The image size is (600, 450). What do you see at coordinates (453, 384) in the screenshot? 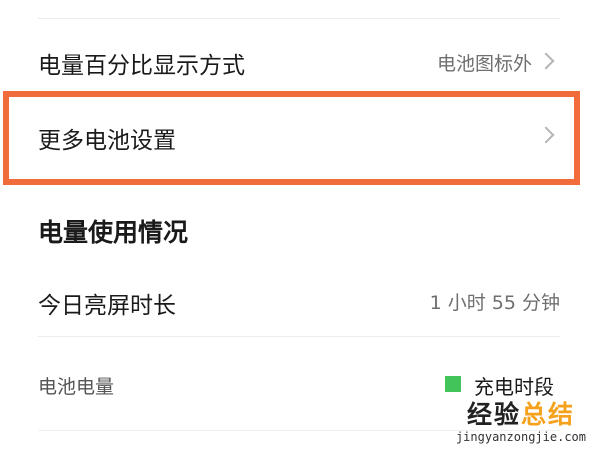
I see `charging-legend-swatch` at bounding box center [453, 384].